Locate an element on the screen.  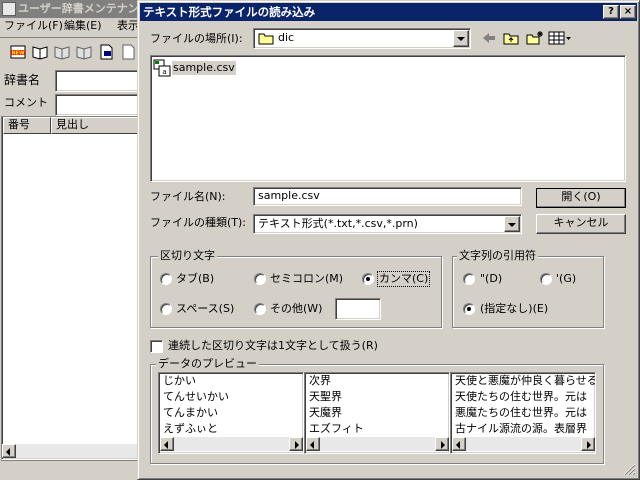
menu-view: 表示 is located at coordinates (128, 26).